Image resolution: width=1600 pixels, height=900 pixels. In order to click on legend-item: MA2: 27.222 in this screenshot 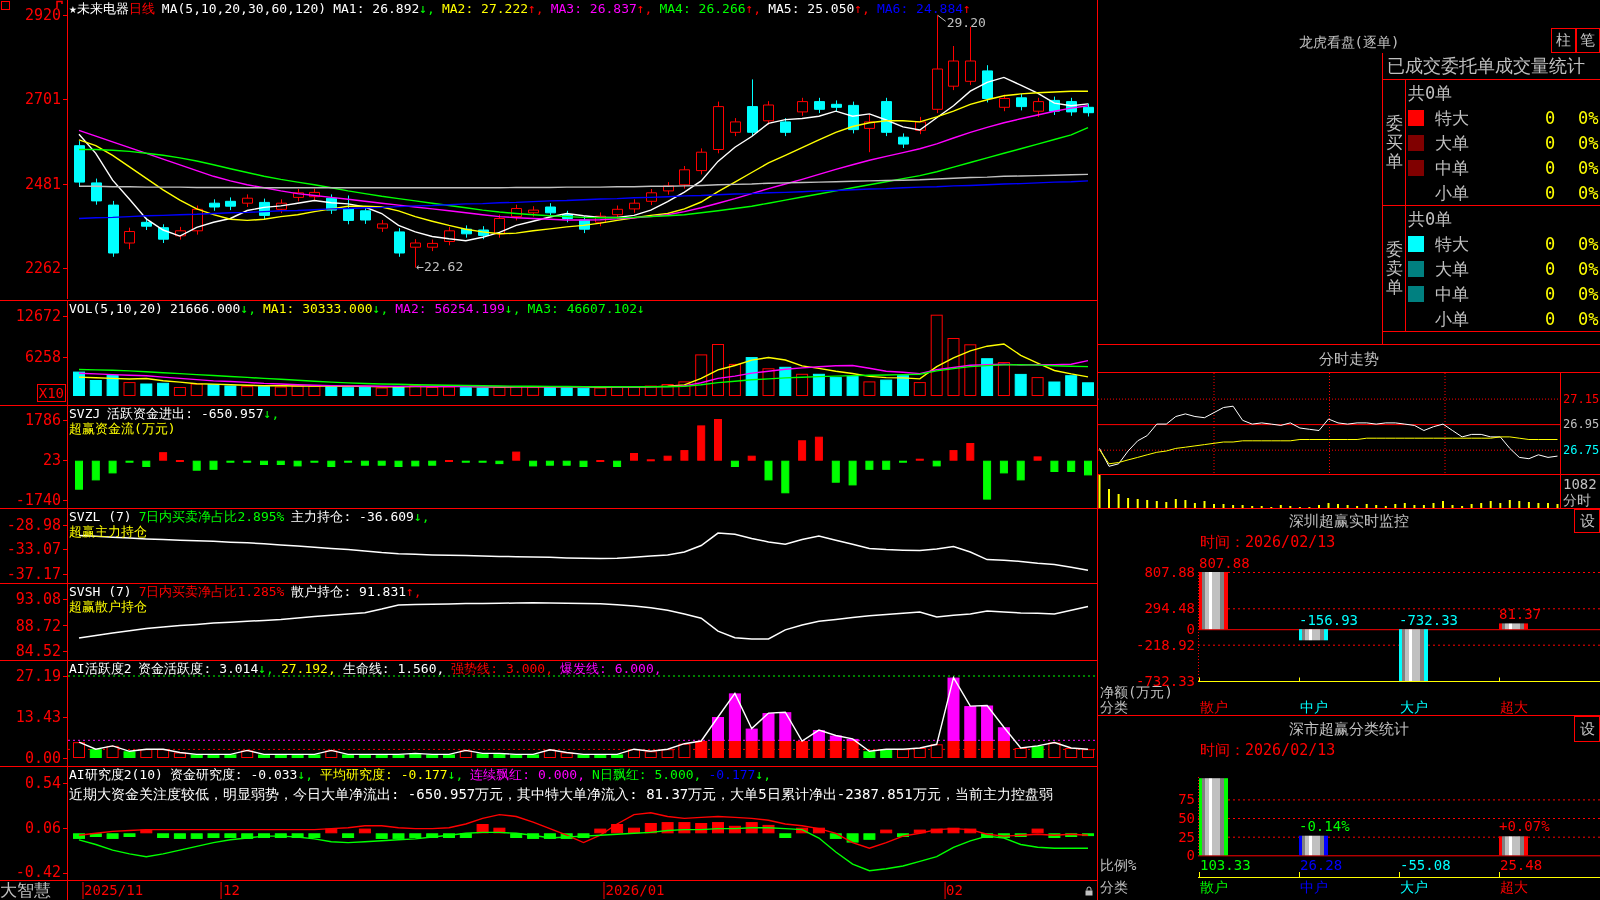, I will do `click(485, 8)`.